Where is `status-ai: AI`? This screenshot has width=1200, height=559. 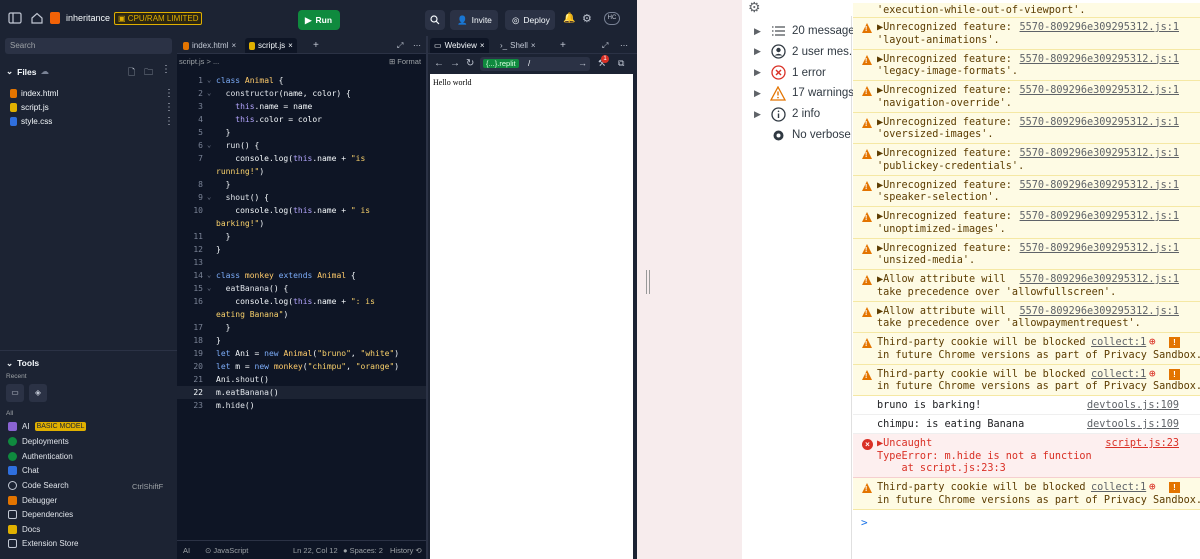 status-ai: AI is located at coordinates (186, 550).